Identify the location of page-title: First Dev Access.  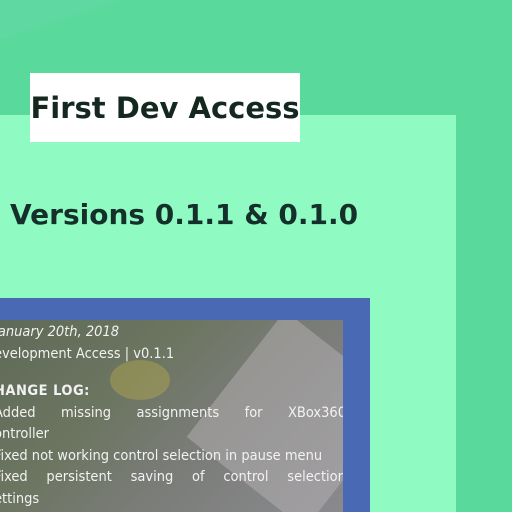
(165, 107).